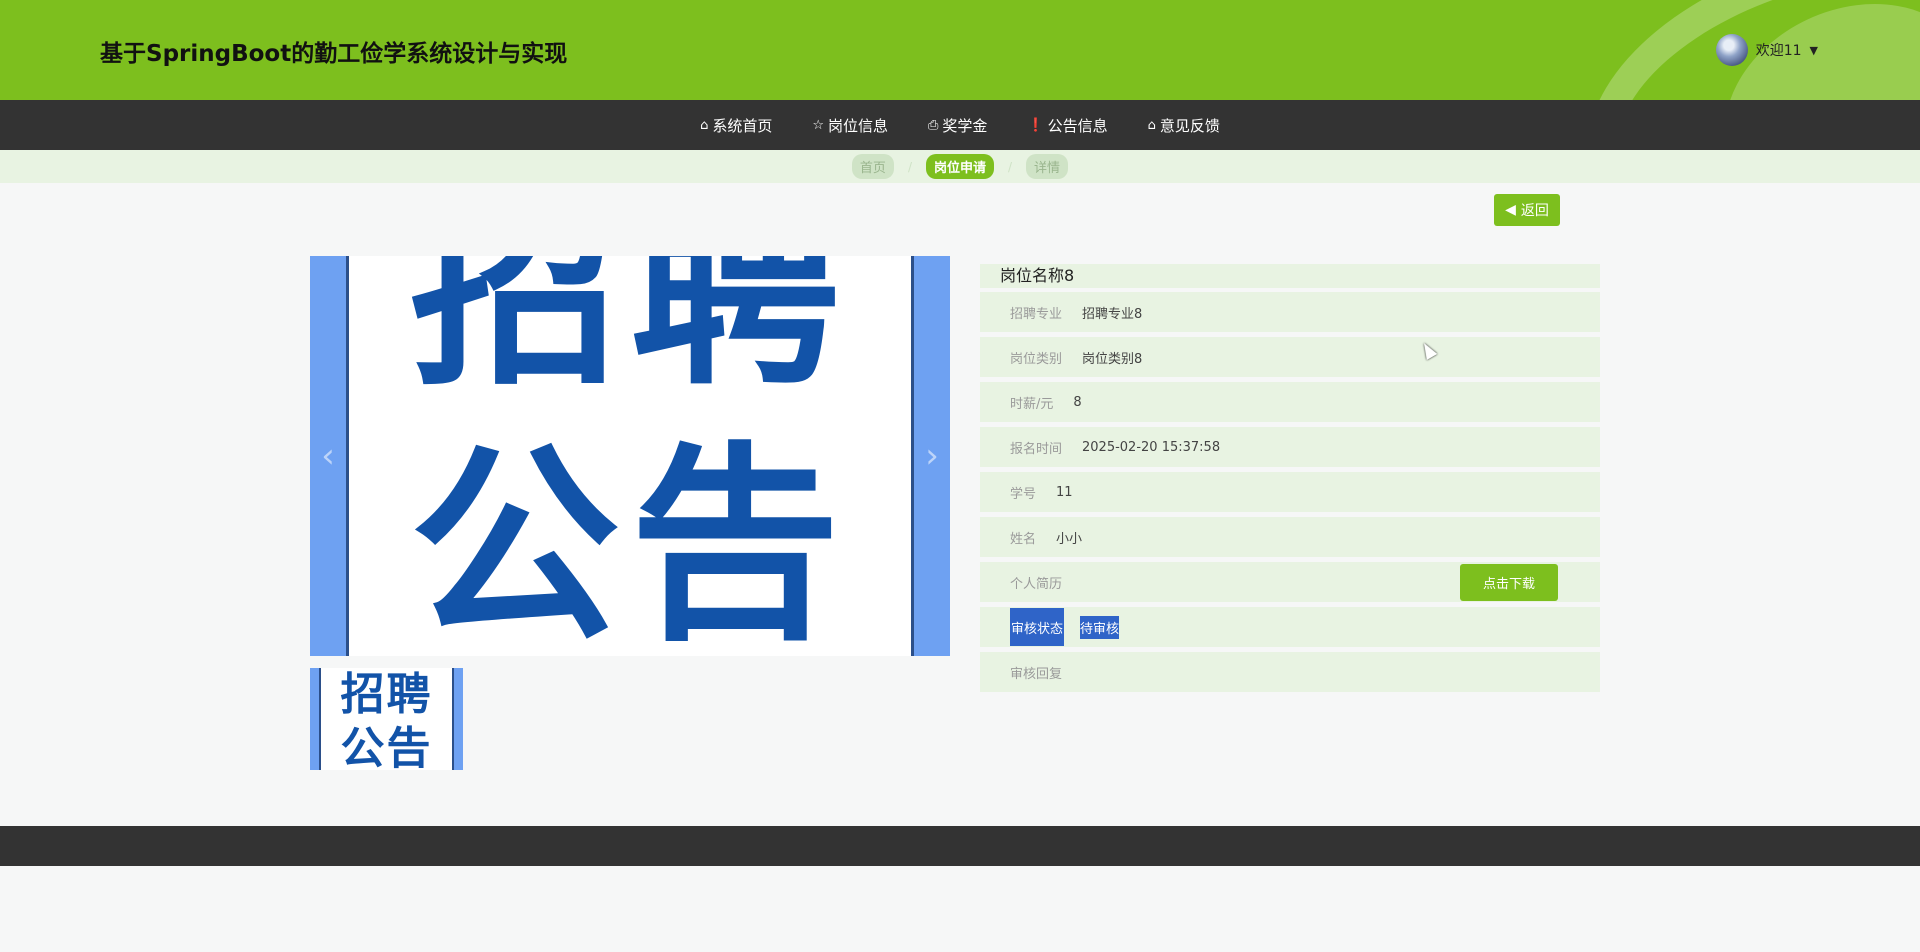 The image size is (1920, 952). I want to click on nav-item-label: 意见反馈, so click(1189, 125).